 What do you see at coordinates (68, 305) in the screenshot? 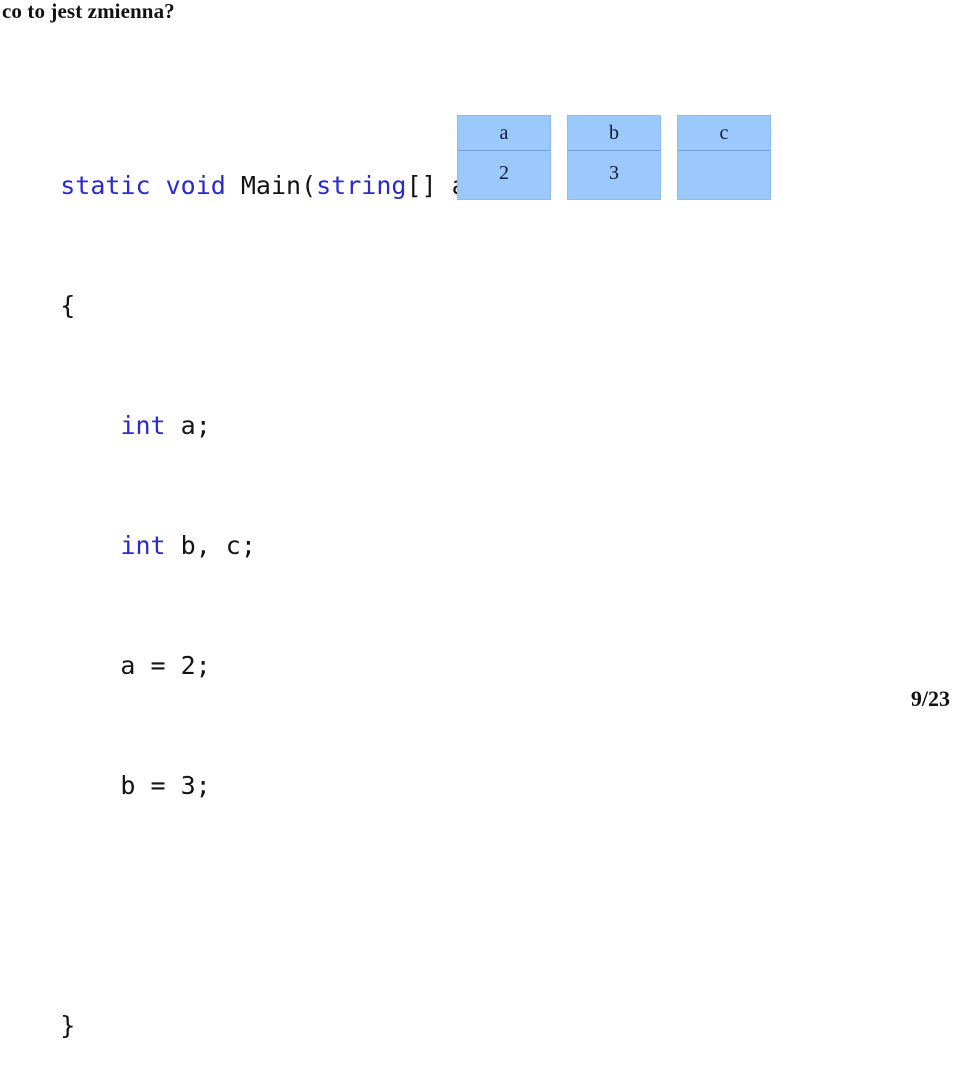
I see `code-token-open-brace: {` at bounding box center [68, 305].